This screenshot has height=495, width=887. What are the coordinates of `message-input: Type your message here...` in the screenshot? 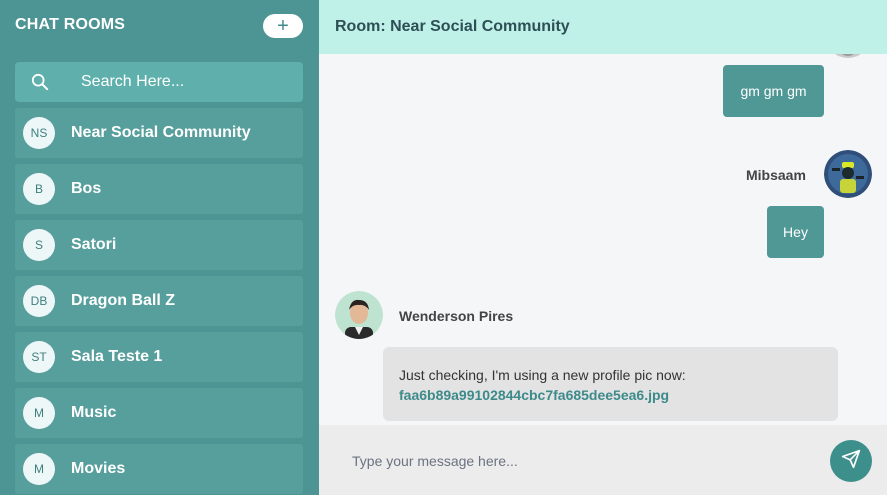 It's located at (435, 461).